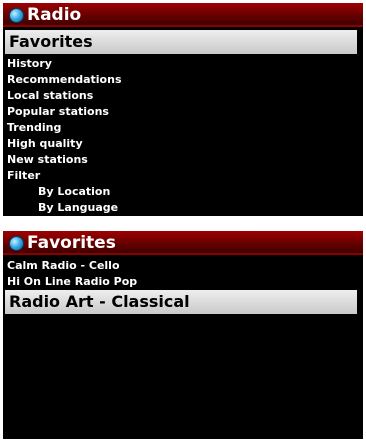 The width and height of the screenshot is (366, 444). I want to click on menu-item-favorites: Favorites, so click(181, 42).